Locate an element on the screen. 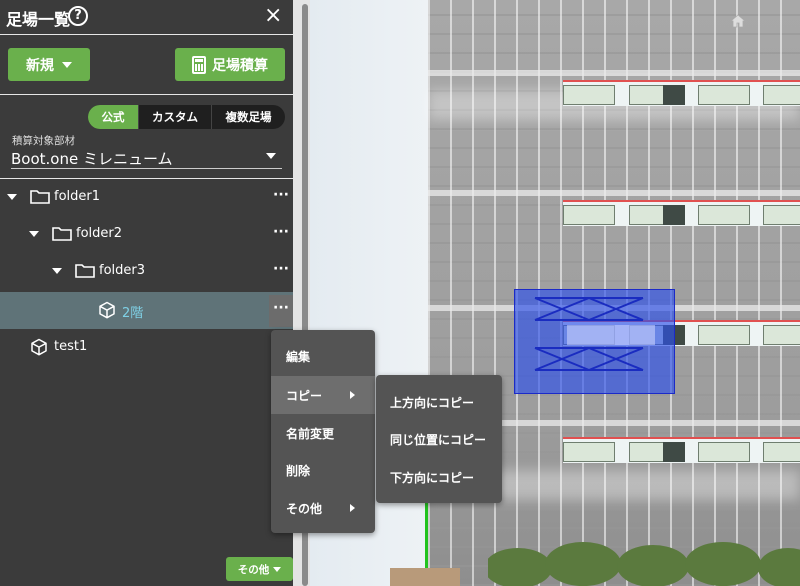 The height and width of the screenshot is (586, 800). tree-item-folder2: folder2 ··· is located at coordinates (146, 234).